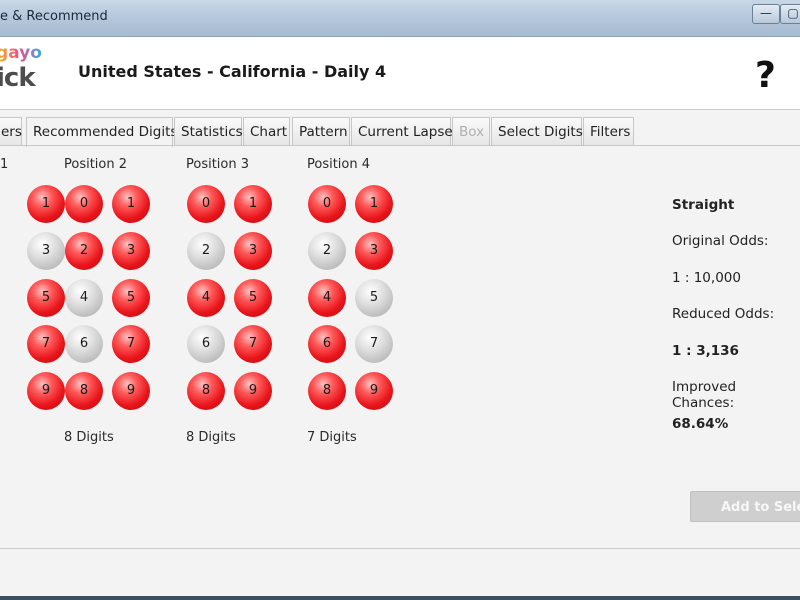 This screenshot has height=600, width=800. I want to click on position-4-digit-count: 7 Digits, so click(332, 437).